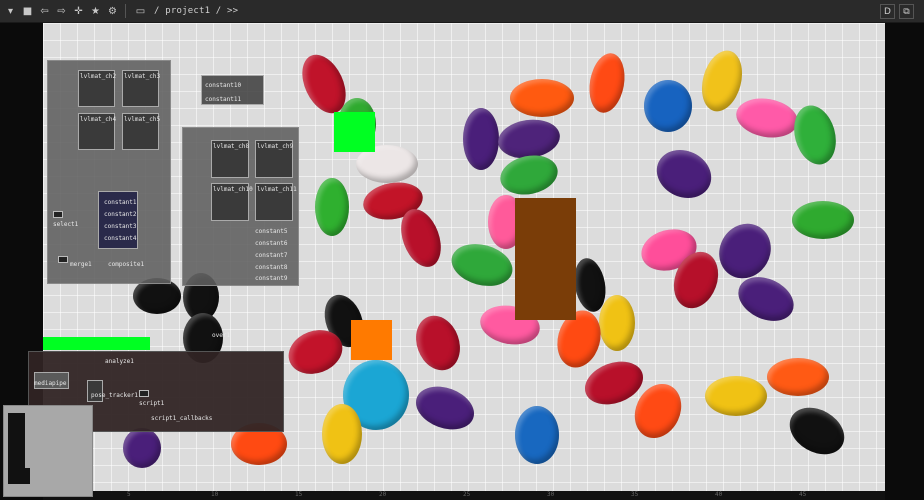 This screenshot has height=500, width=924. I want to click on ruler-tick: 40, so click(719, 494).